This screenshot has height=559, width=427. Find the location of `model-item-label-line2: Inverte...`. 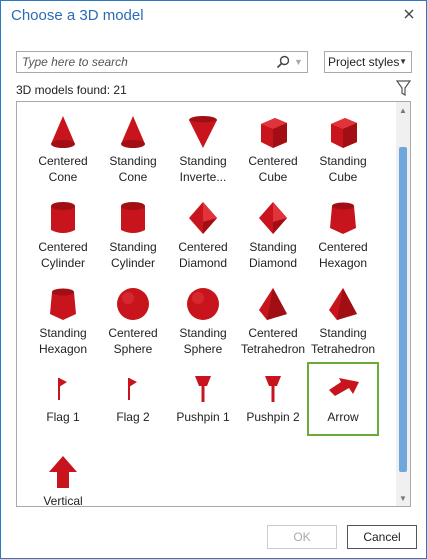

model-item-label-line2: Inverte... is located at coordinates (203, 177).